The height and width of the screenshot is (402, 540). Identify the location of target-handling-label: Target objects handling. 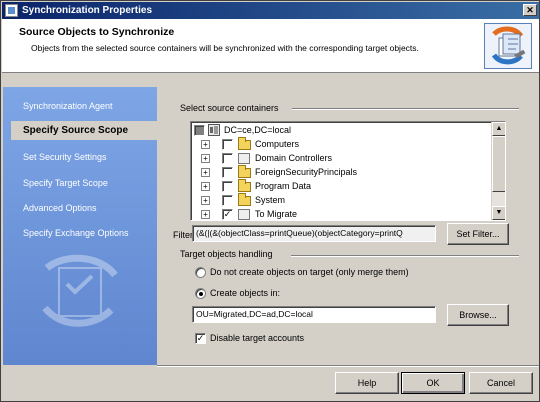
(226, 254).